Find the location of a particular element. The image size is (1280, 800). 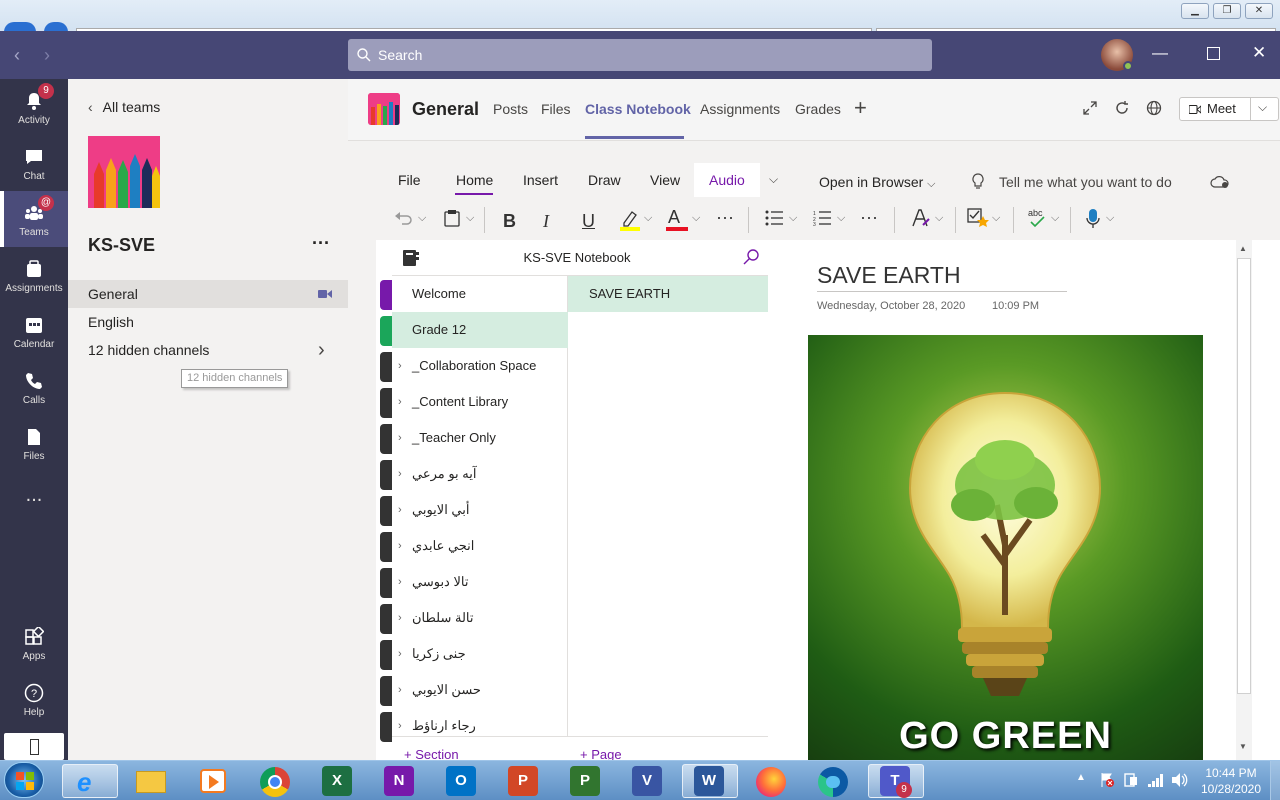

scroll-down-icon: ▼ is located at coordinates (1243, 746).